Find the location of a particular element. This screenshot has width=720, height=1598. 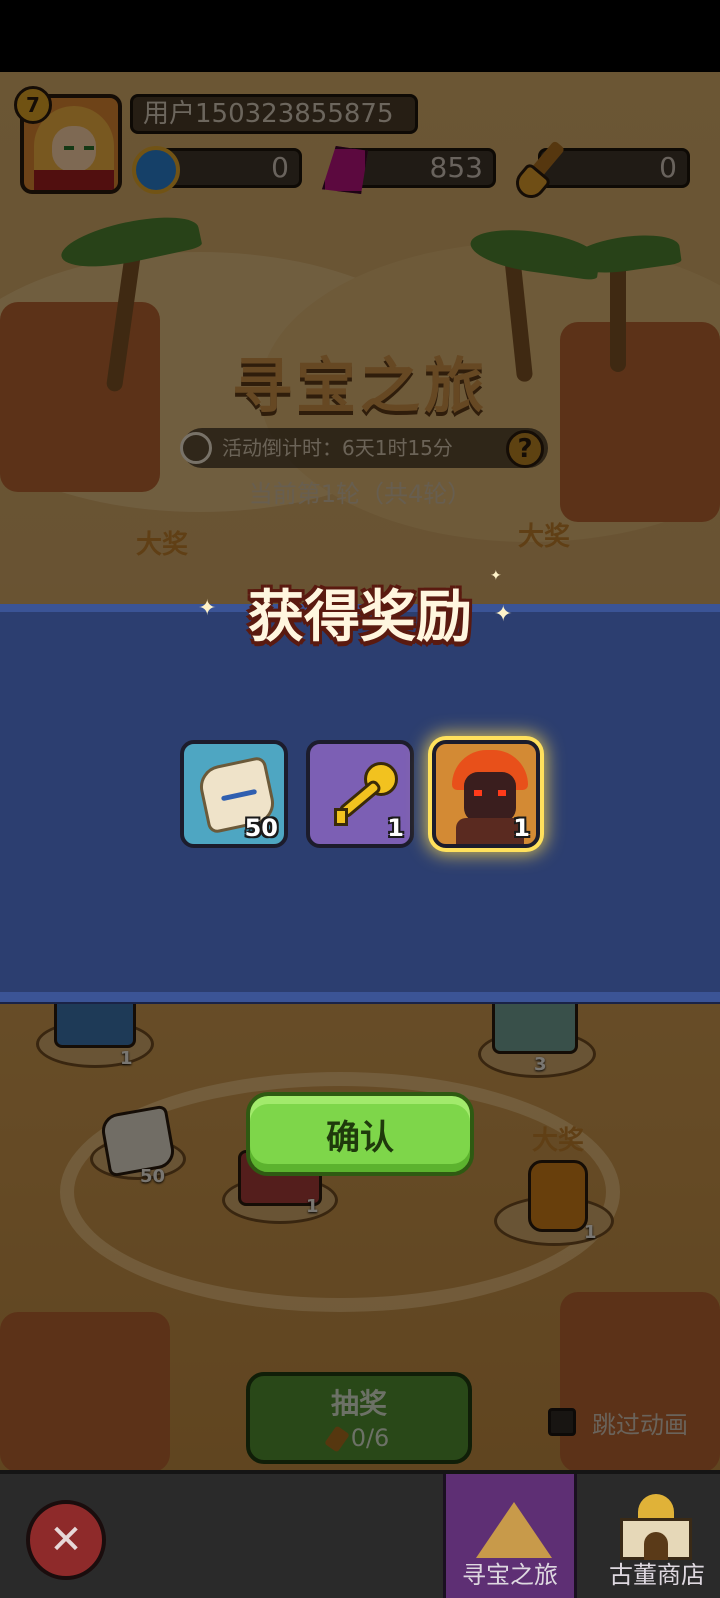

pyramid-icon is located at coordinates (514, 1530).